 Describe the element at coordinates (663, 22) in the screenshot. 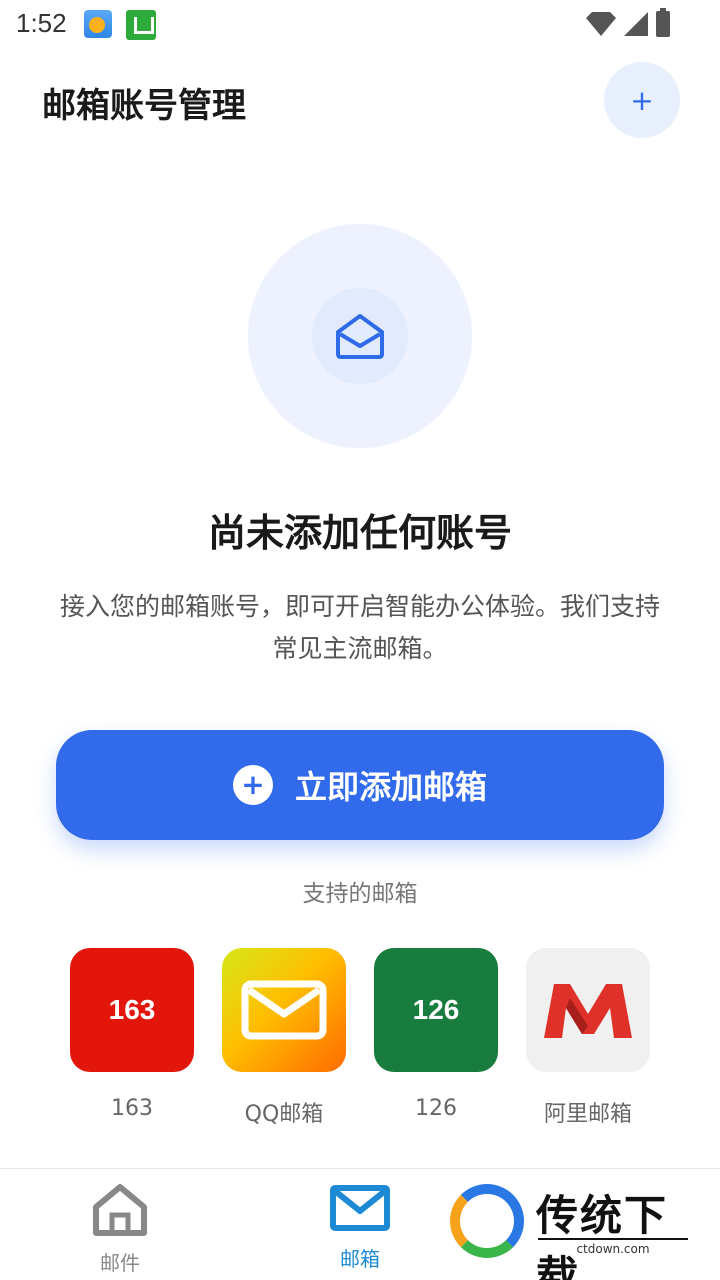

I see `battery-icon` at that location.